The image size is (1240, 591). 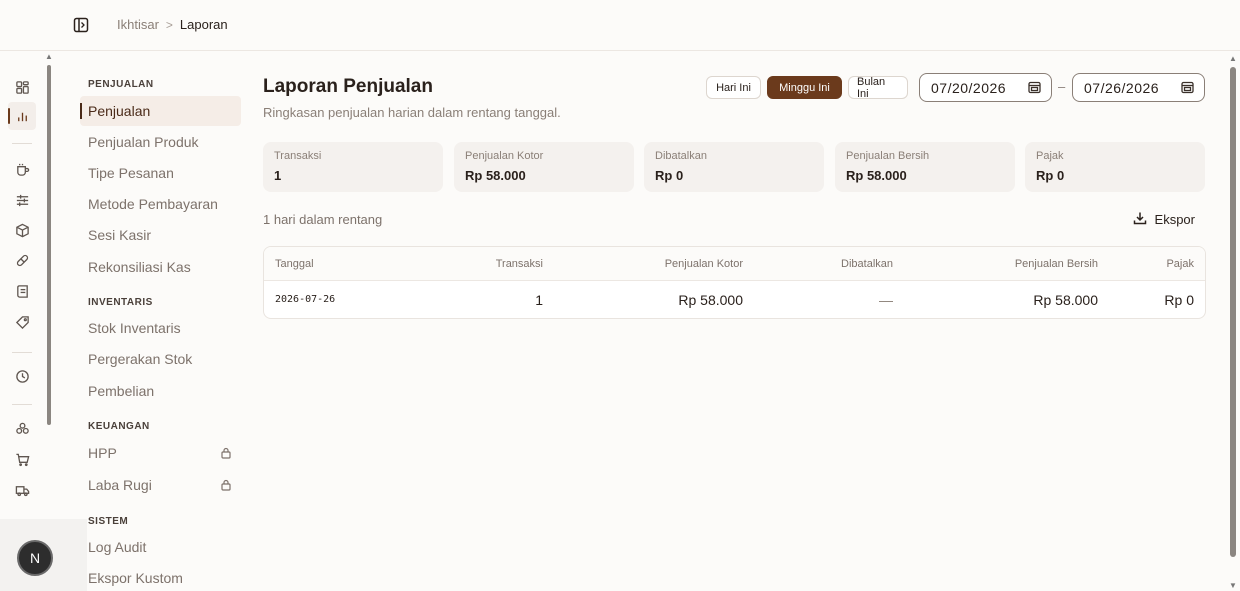 I want to click on column-header-dibatalkan: Dibatalkan, so click(x=867, y=263).